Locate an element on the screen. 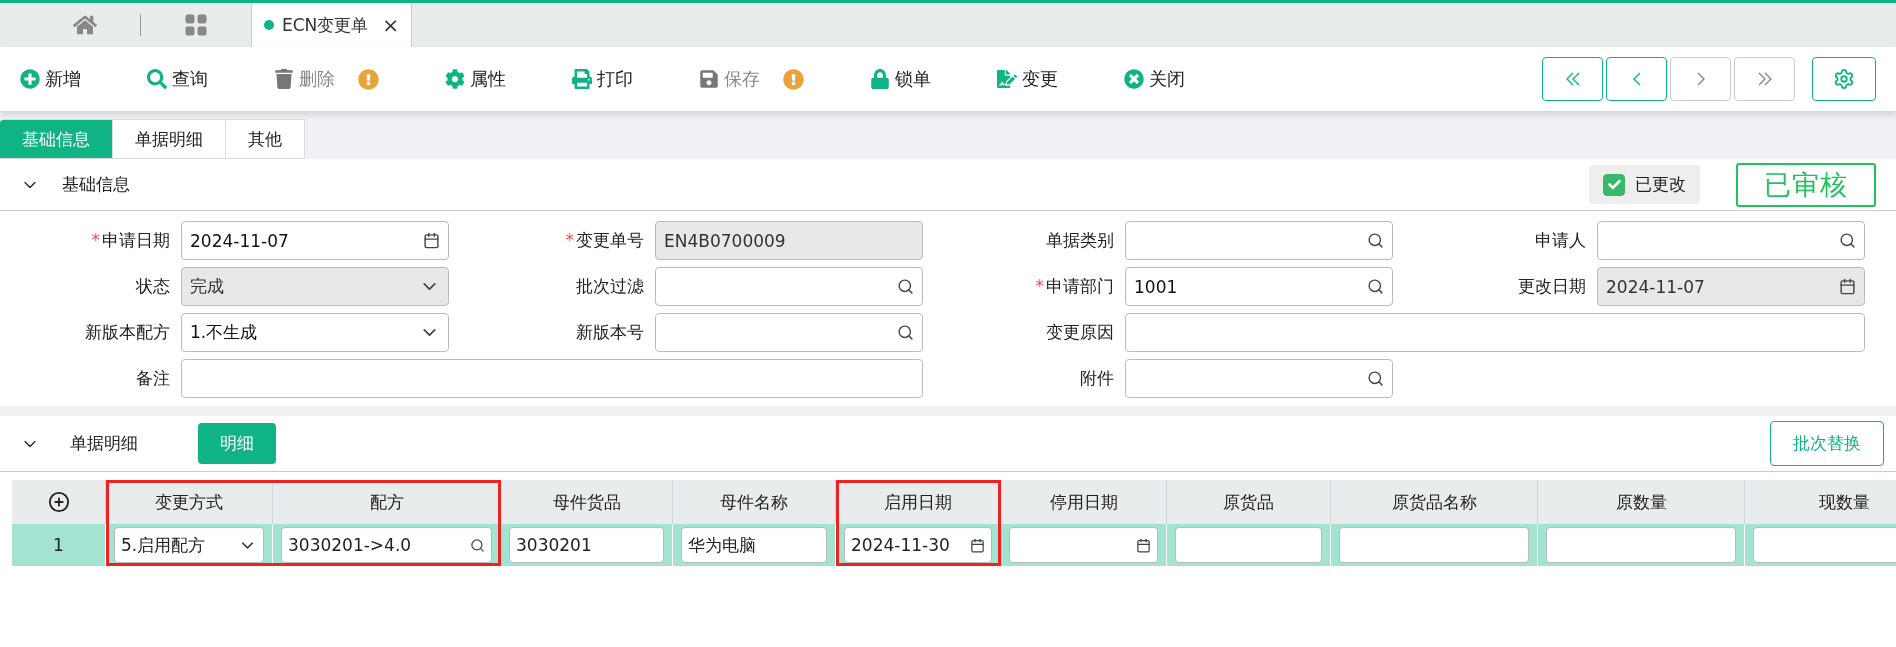 The image size is (1896, 647). approved-stamp: 已审核 is located at coordinates (1806, 184).